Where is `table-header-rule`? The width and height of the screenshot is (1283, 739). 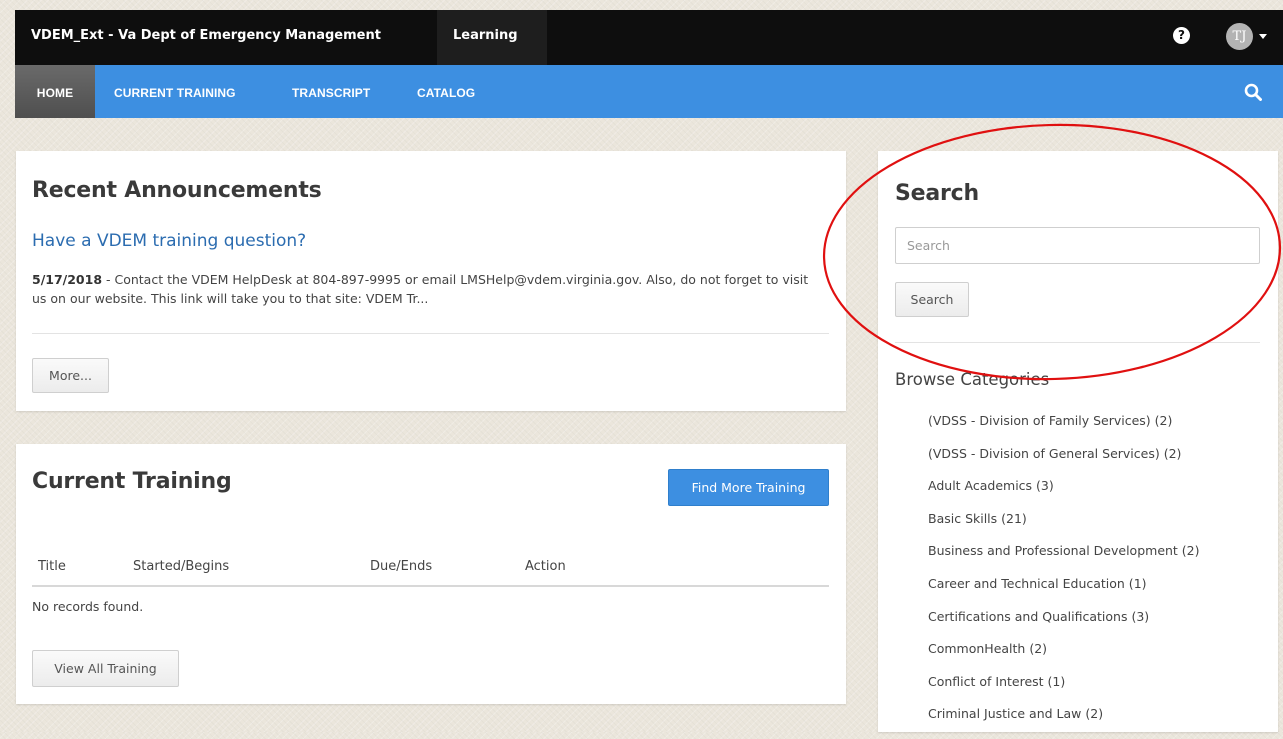
table-header-rule is located at coordinates (430, 586).